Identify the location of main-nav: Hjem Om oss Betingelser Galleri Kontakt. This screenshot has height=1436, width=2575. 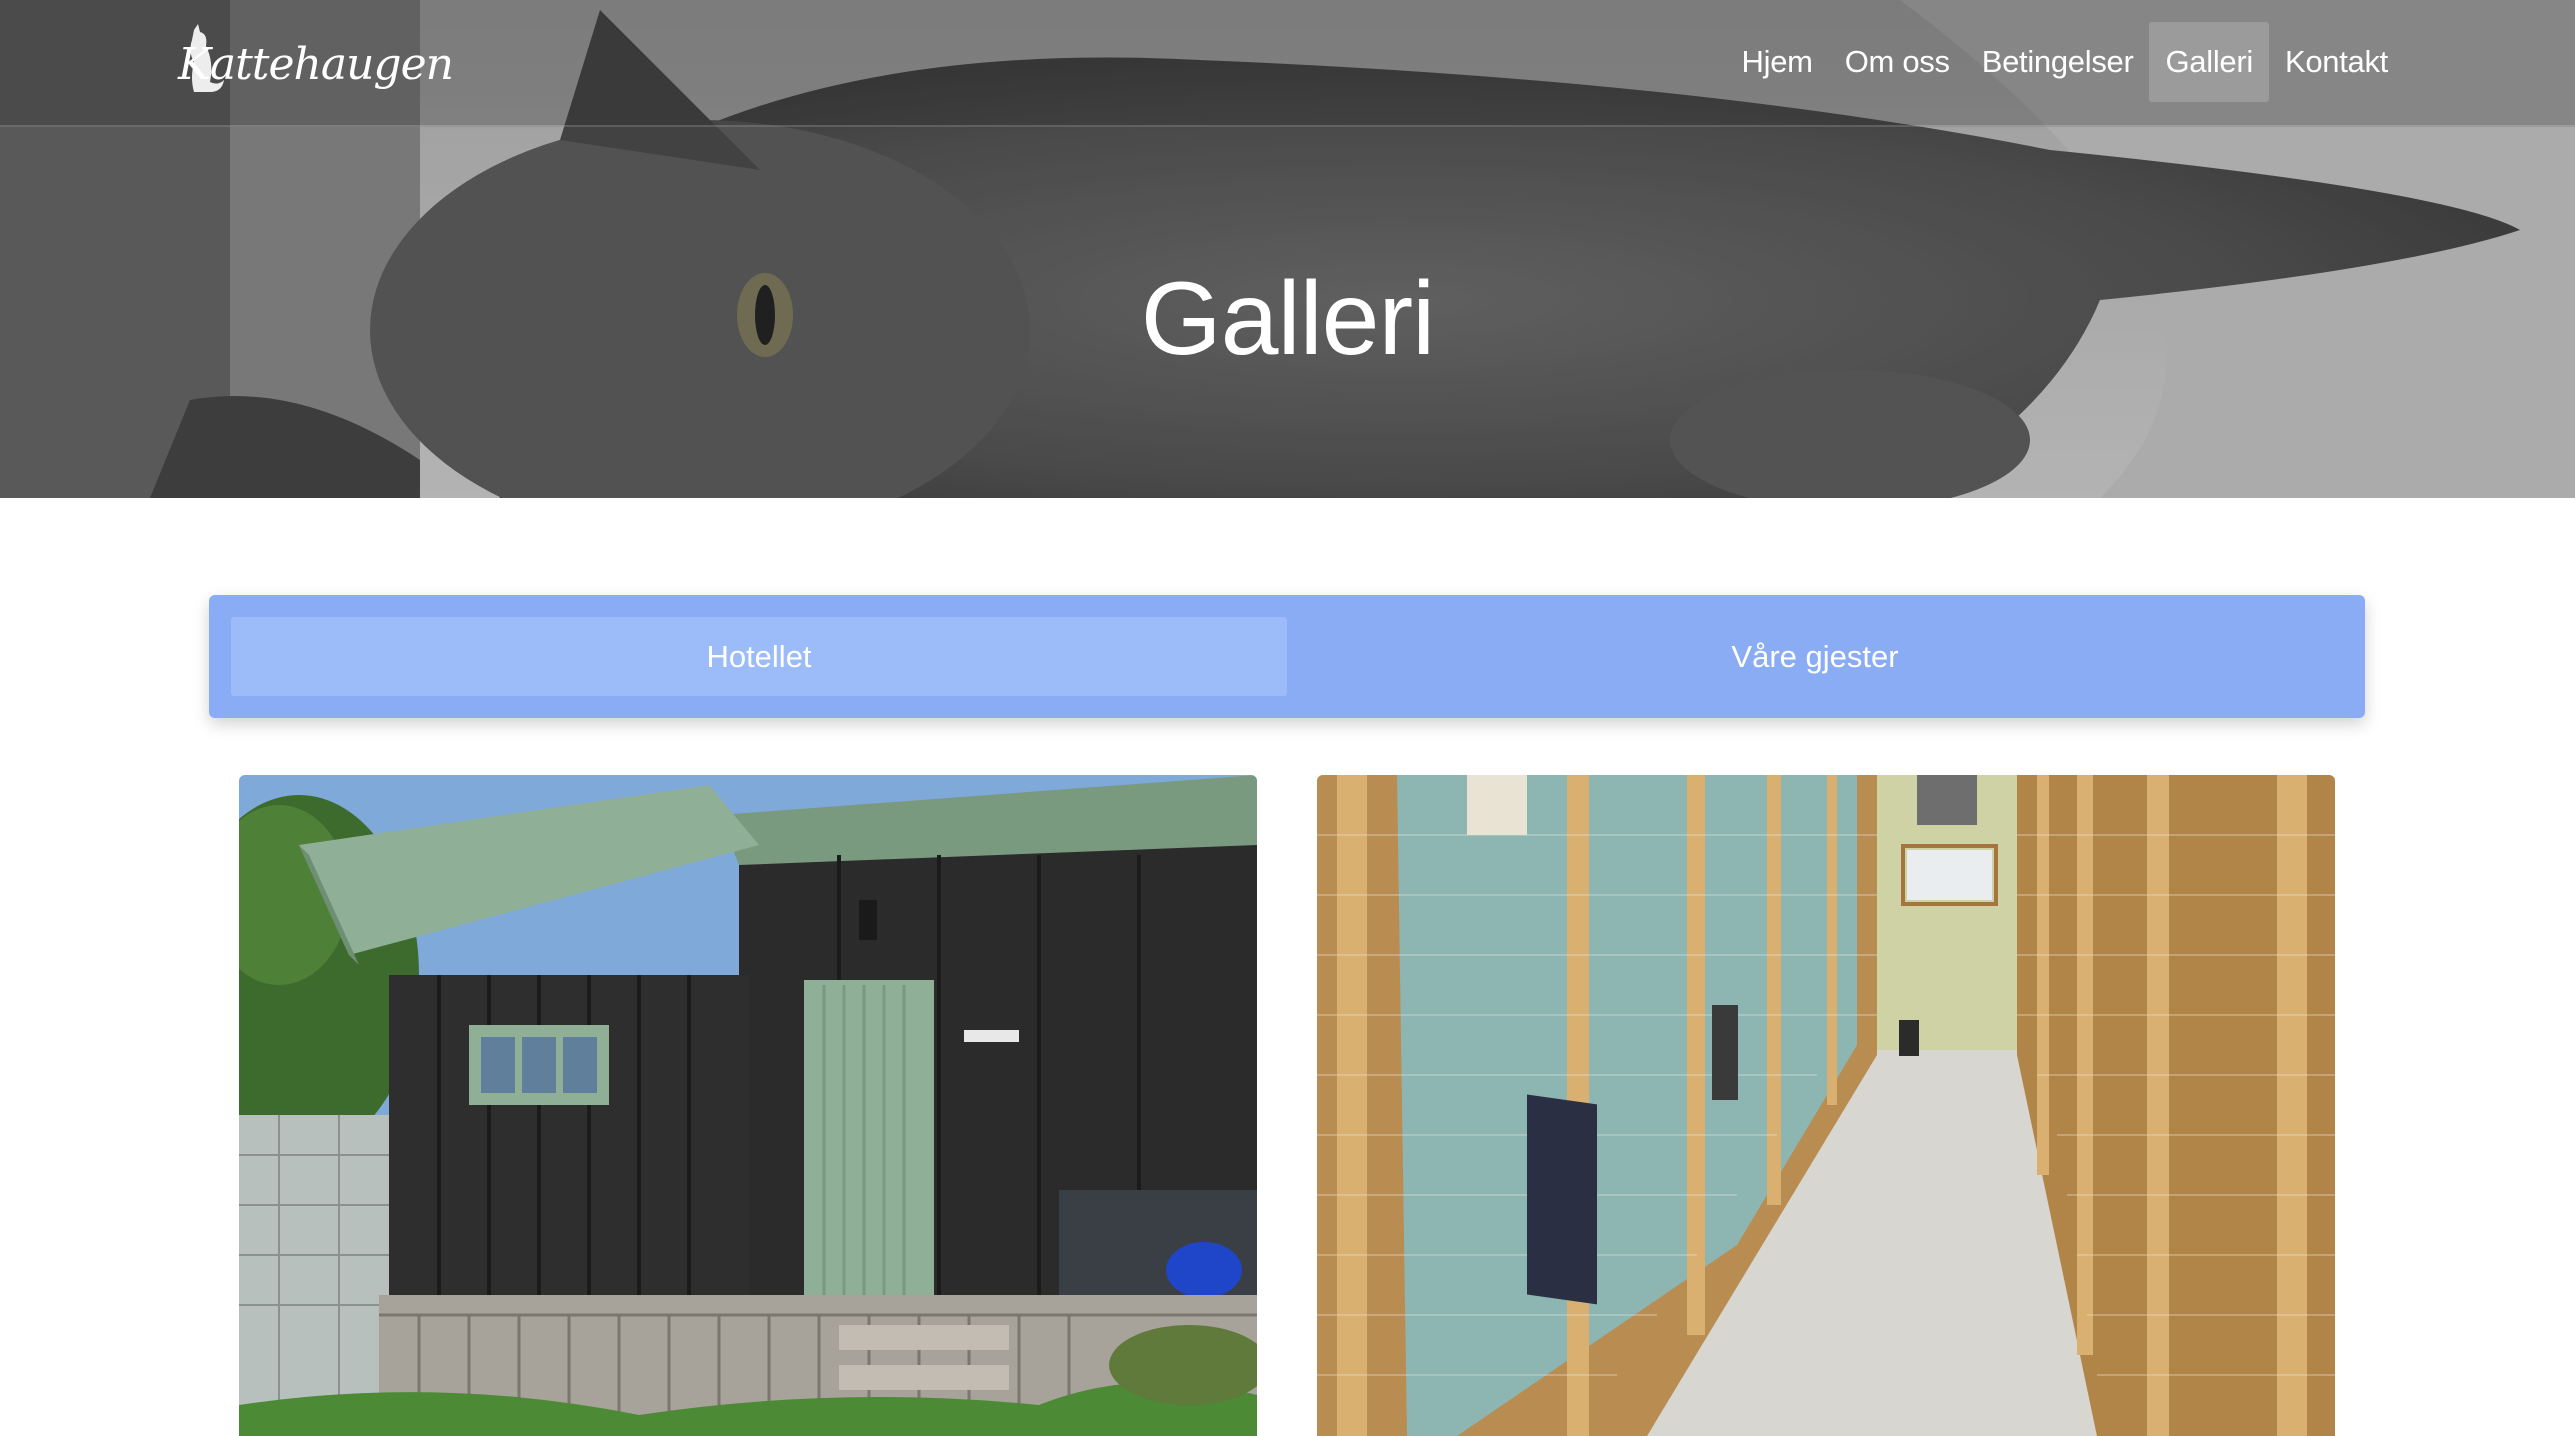
(2065, 62).